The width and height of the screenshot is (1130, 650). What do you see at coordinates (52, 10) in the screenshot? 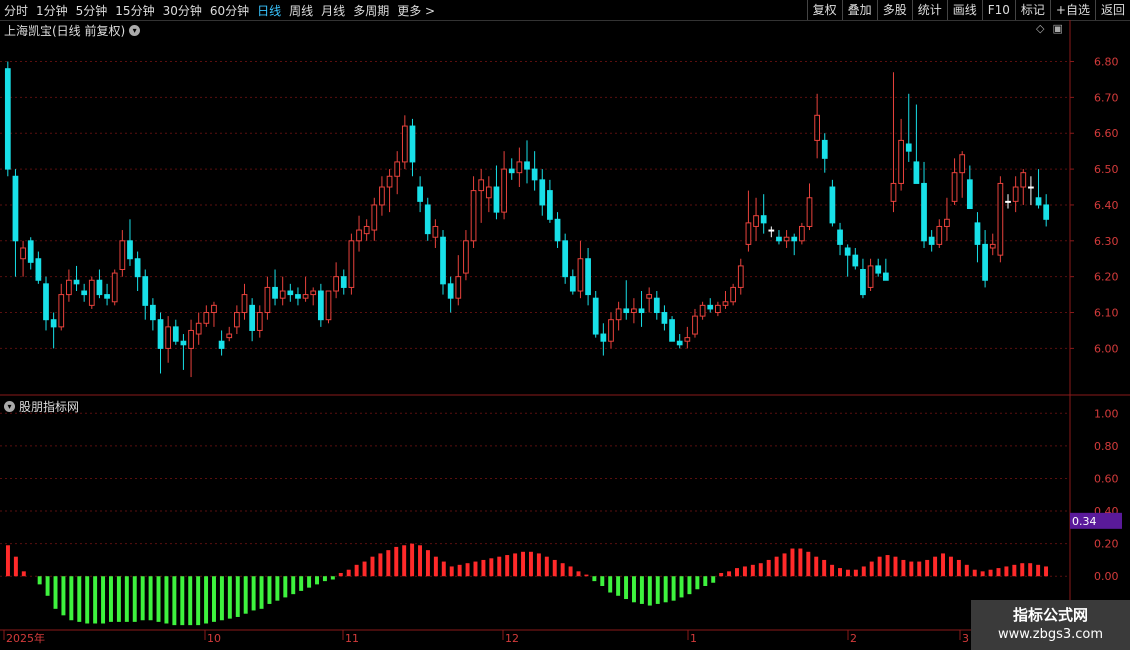
I see `period-tab: 1分钟` at bounding box center [52, 10].